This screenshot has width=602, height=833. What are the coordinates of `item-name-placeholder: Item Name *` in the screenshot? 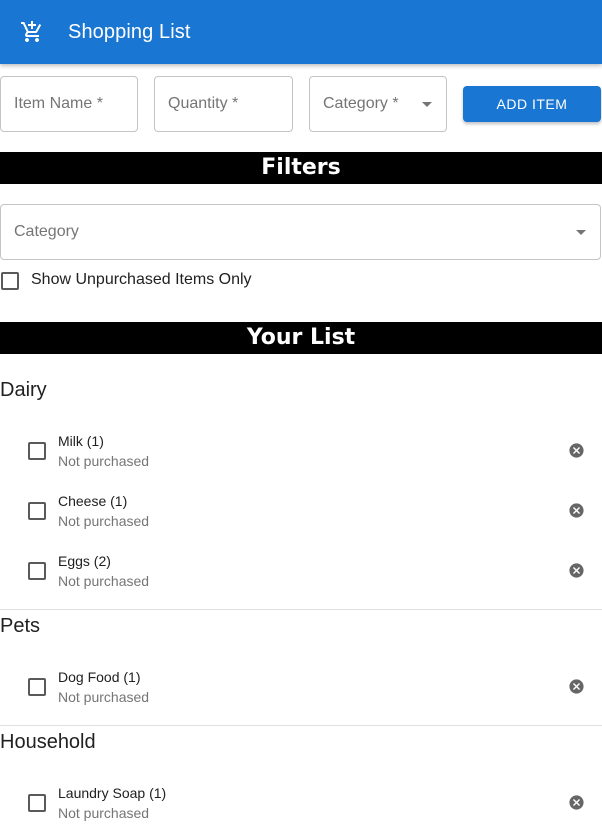 It's located at (58, 103).